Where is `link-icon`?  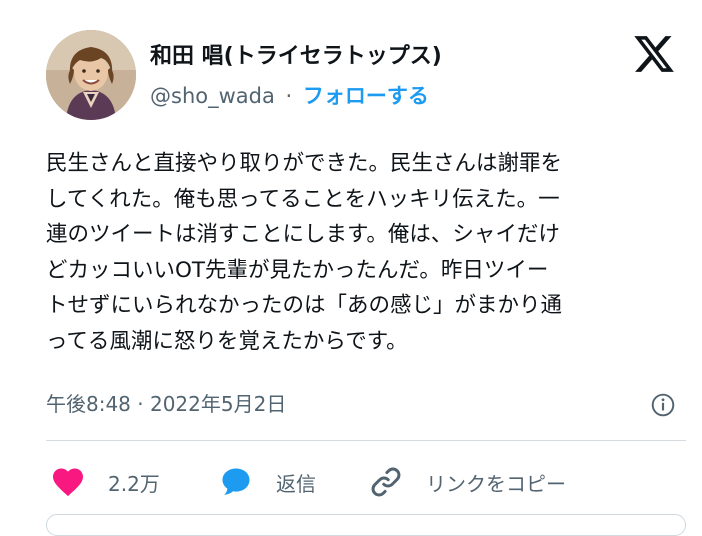
link-icon is located at coordinates (386, 482).